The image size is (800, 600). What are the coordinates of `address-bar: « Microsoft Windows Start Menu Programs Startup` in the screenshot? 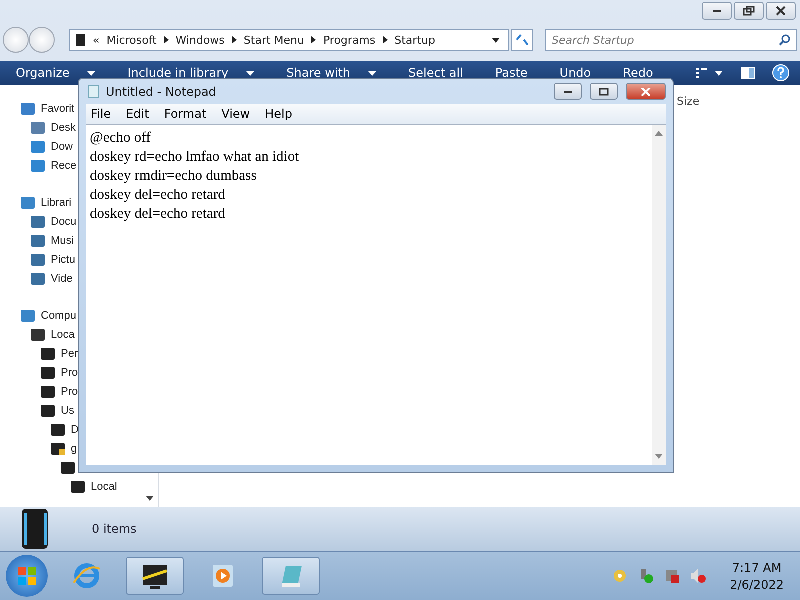 It's located at (289, 40).